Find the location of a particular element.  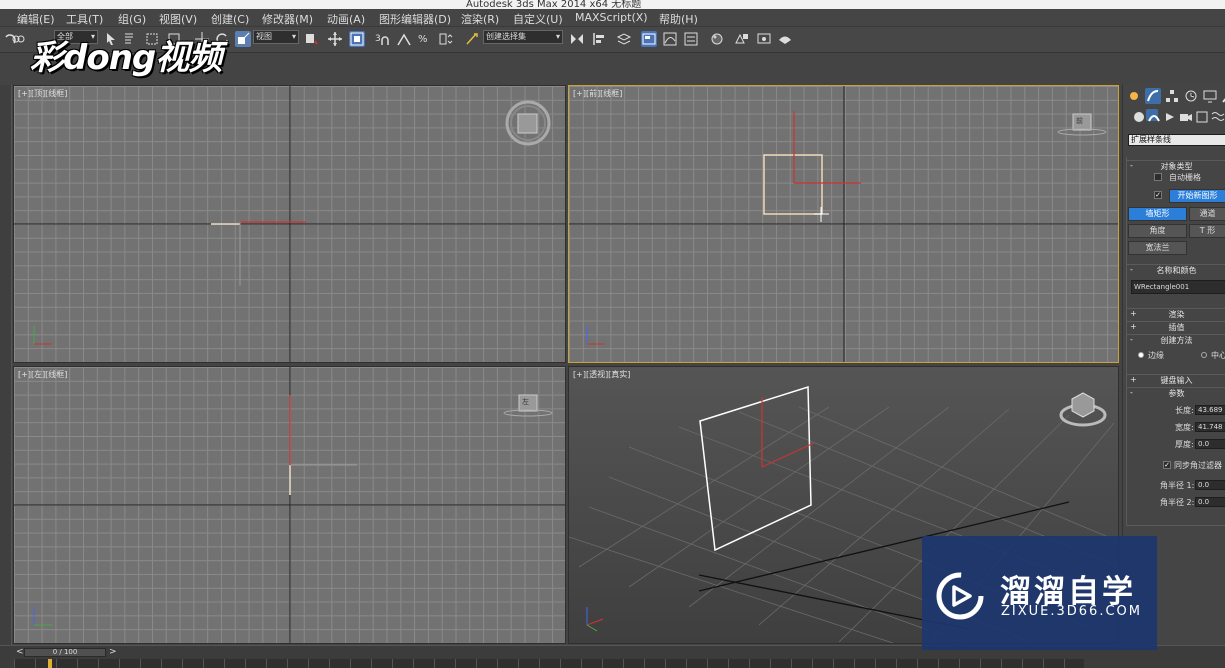

viewcube-face-label: 左 is located at coordinates (525, 402).